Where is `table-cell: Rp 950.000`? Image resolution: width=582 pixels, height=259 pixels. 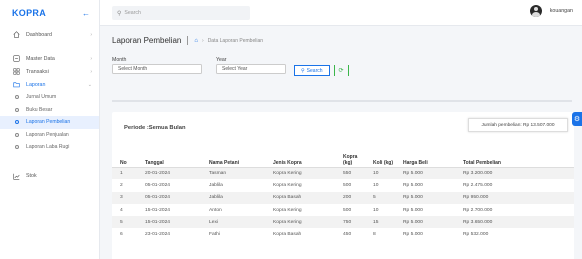
table-cell: Rp 950.000 is located at coordinates (517, 197).